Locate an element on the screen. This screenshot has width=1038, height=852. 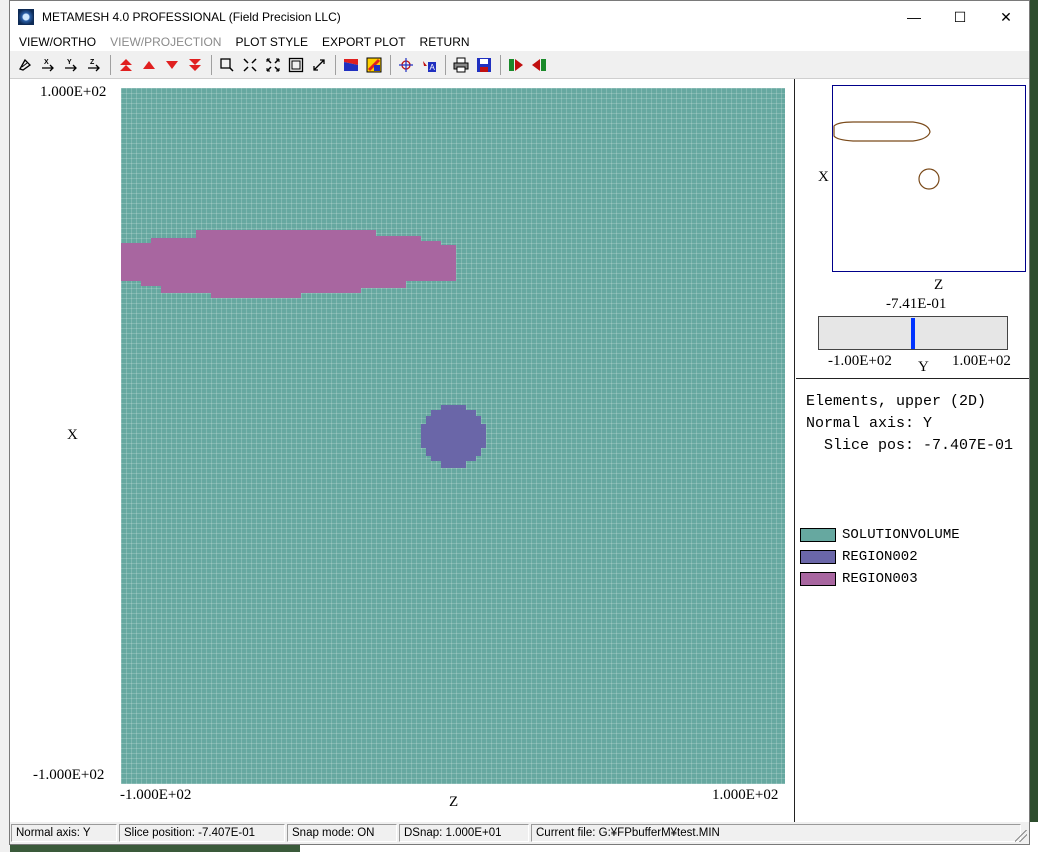
zoom-fit-icon is located at coordinates (296, 65).